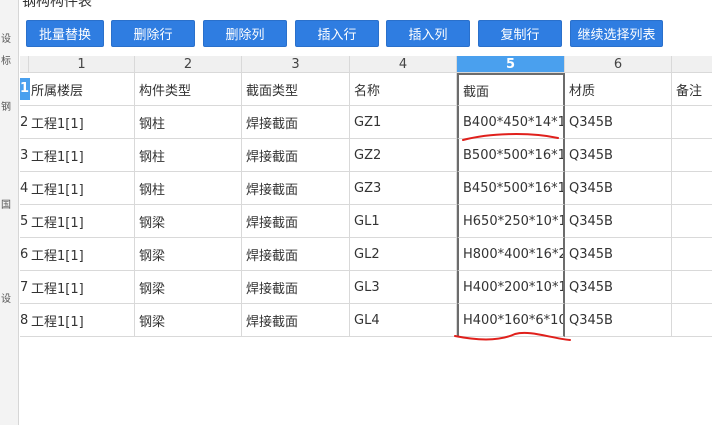  What do you see at coordinates (403, 188) in the screenshot?
I see `table-cell: GZ3` at bounding box center [403, 188].